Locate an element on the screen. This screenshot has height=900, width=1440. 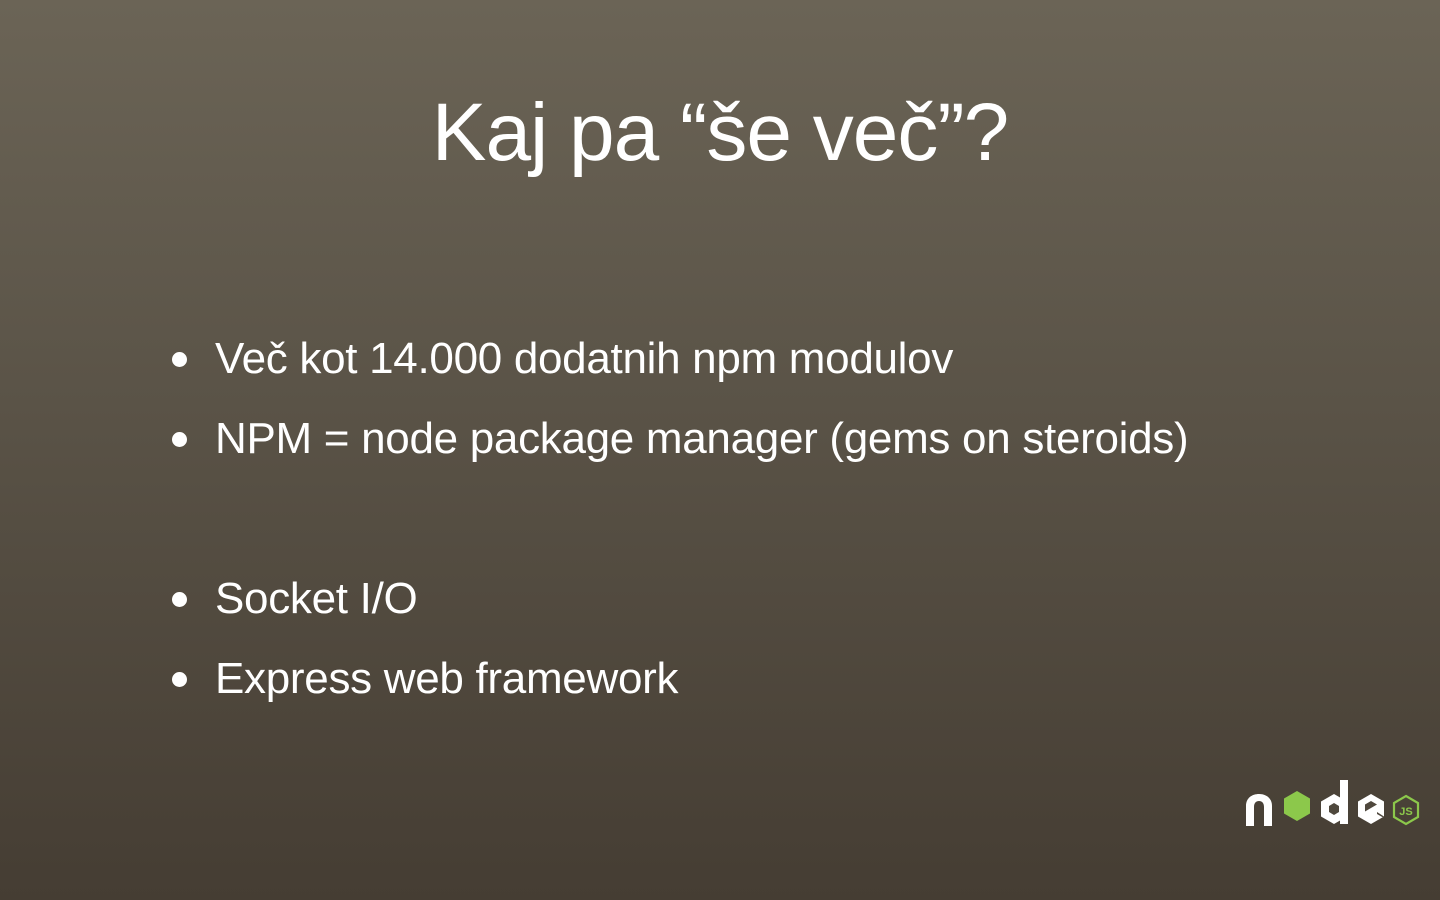
node-js-logo: JS is located at coordinates (1333, 803).